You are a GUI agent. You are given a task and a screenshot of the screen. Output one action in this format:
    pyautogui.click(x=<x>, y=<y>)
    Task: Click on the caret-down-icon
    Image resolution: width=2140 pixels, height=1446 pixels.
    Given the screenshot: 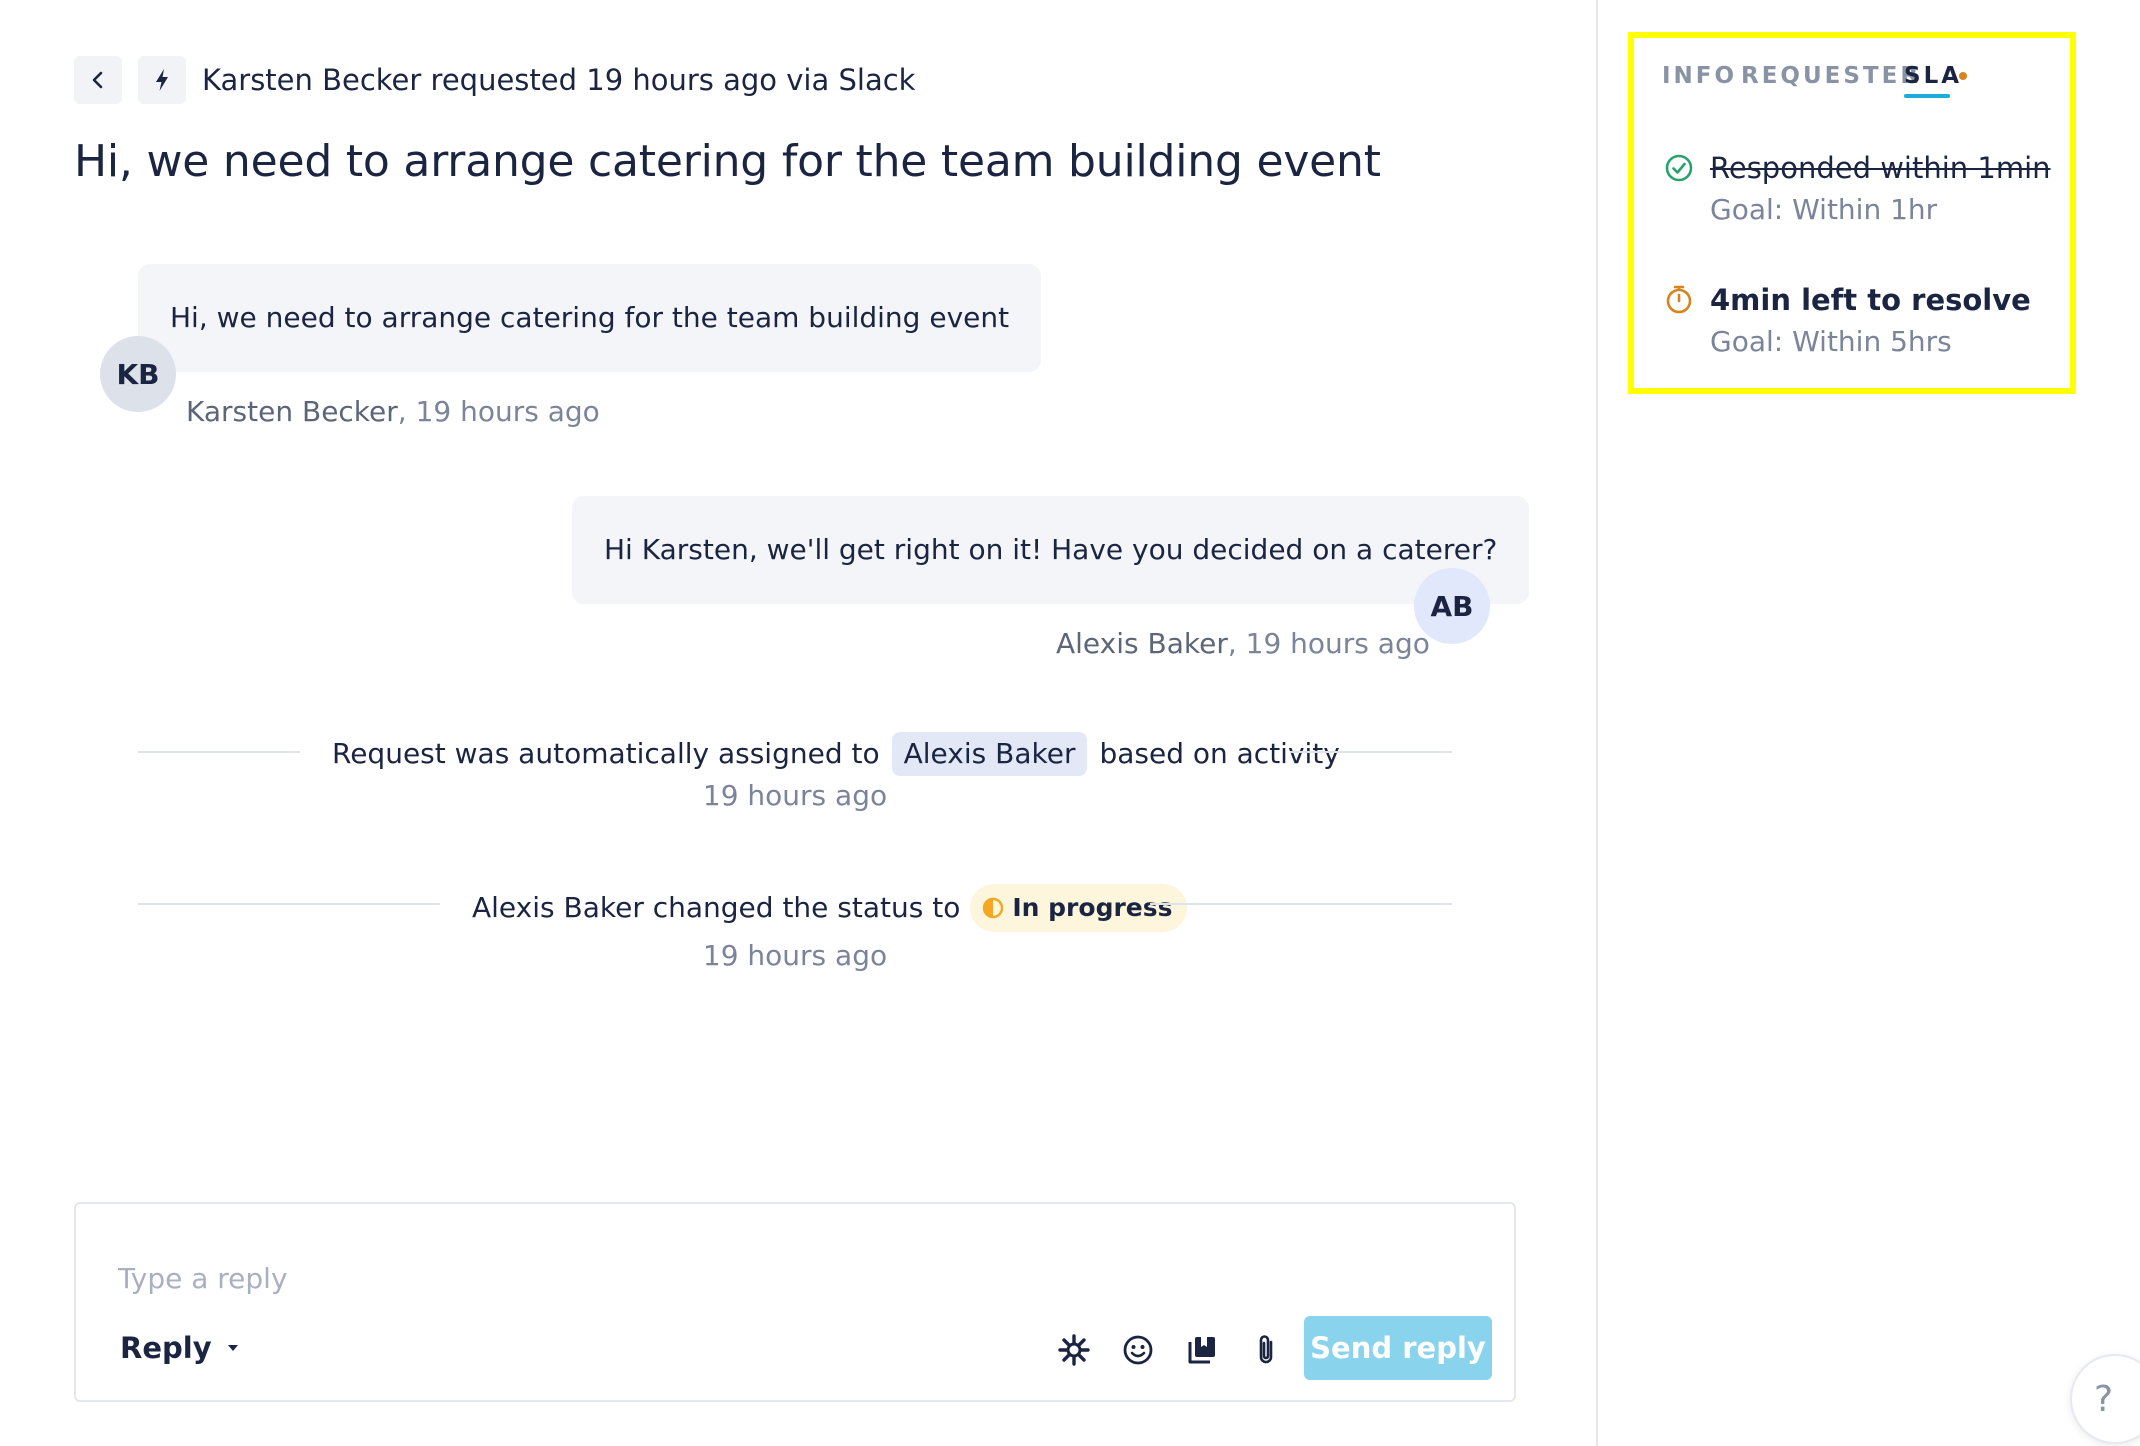 What is the action you would take?
    pyautogui.click(x=232, y=1348)
    